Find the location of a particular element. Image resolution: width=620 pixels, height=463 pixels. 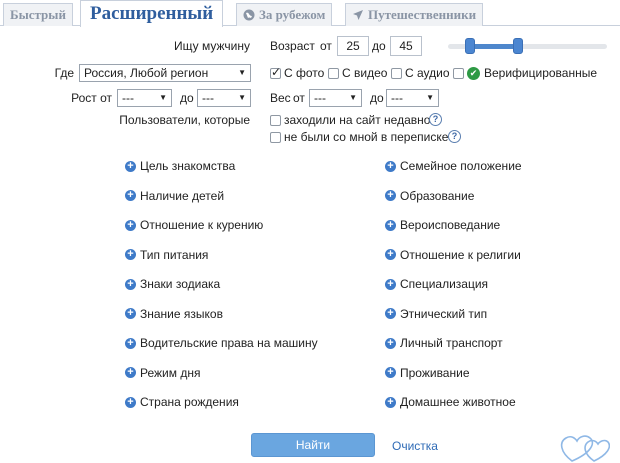

tab-travelers: Путешественники is located at coordinates (414, 15).